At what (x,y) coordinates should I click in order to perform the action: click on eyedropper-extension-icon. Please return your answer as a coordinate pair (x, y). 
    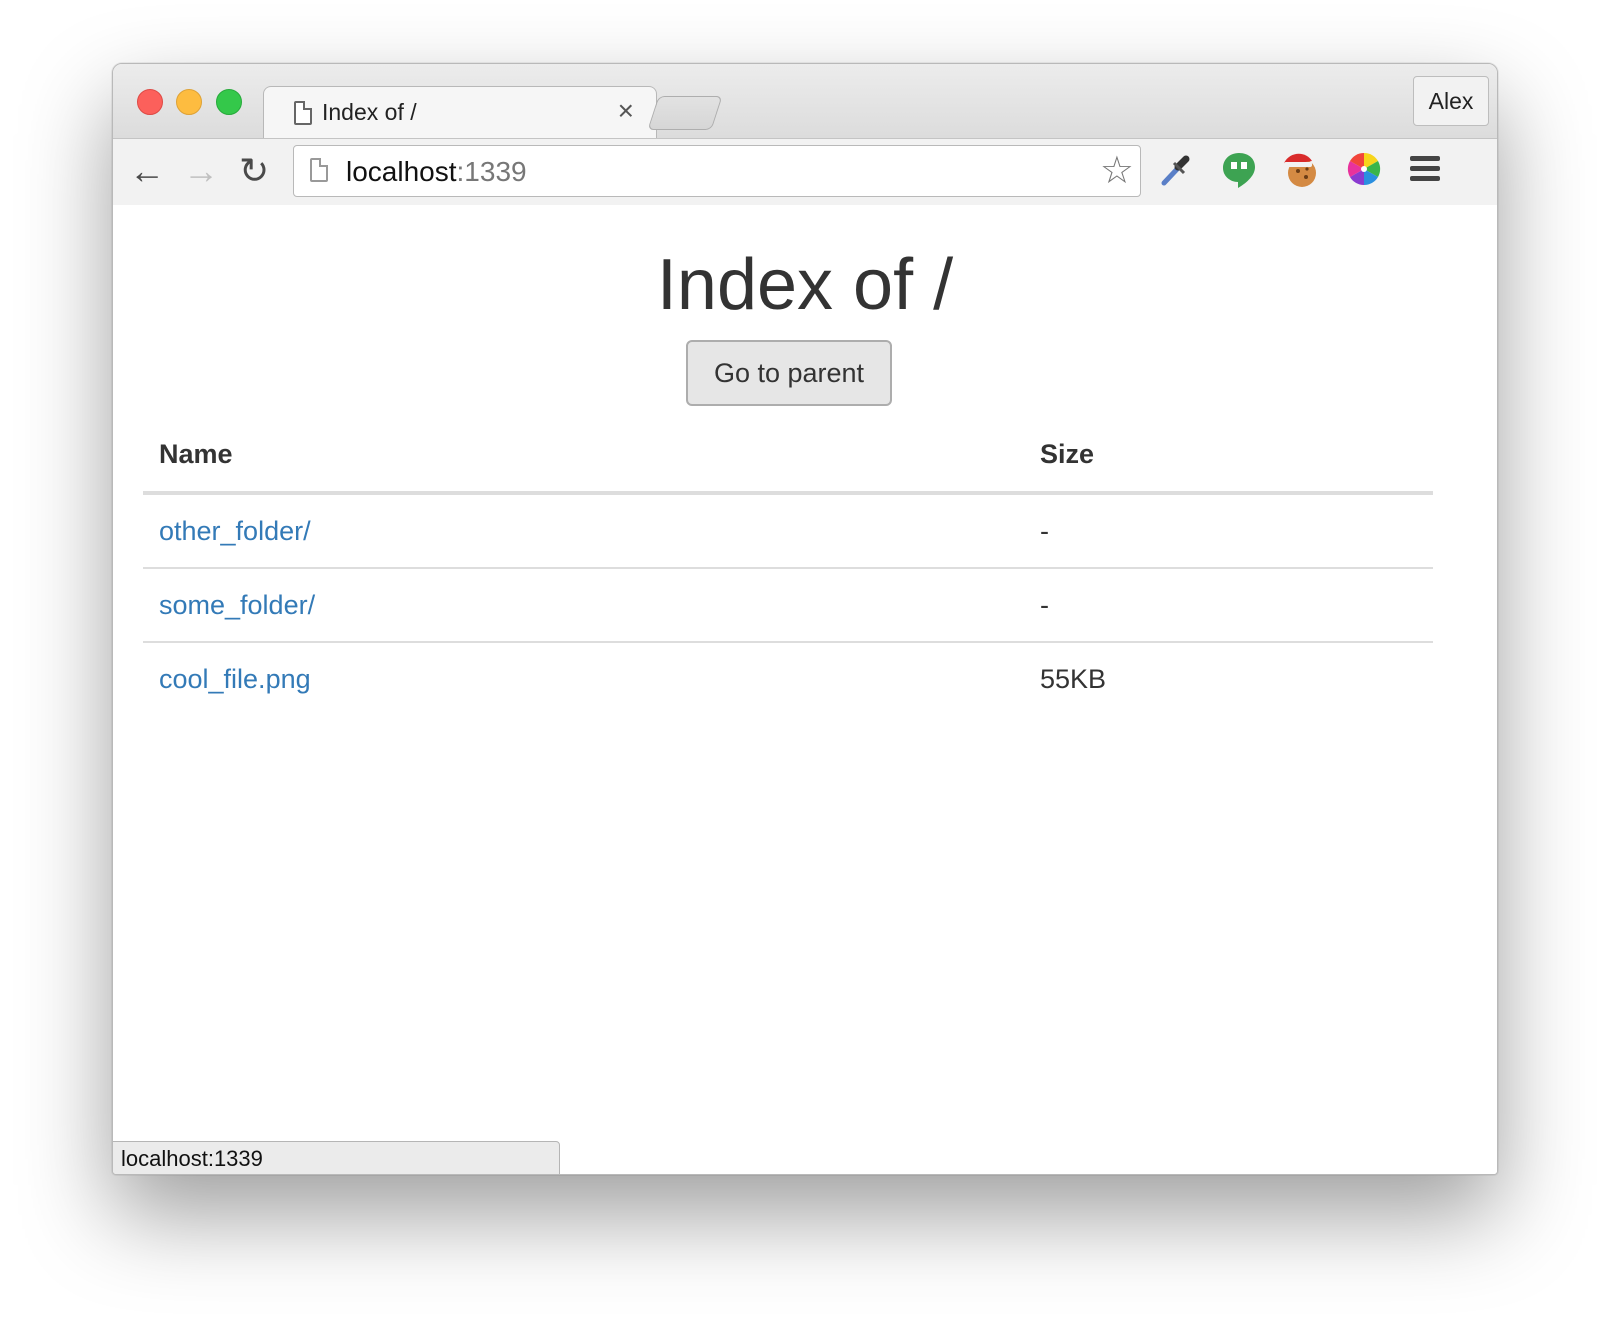
    Looking at the image, I should click on (1176, 169).